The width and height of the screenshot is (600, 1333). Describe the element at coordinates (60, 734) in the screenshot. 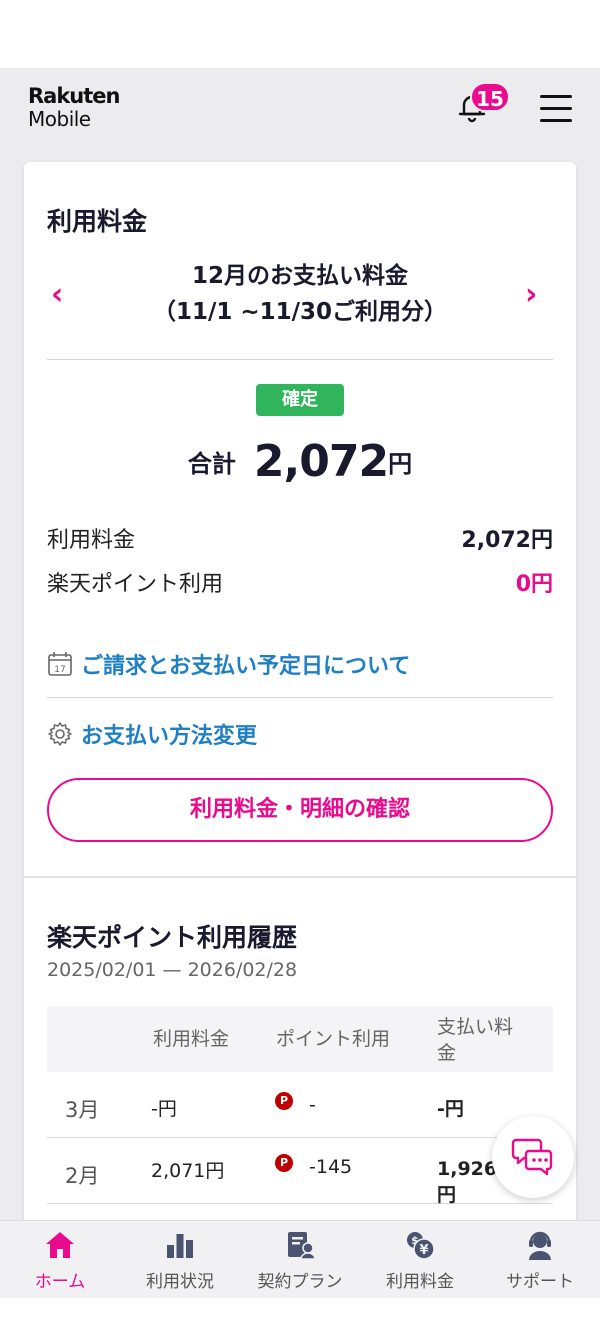

I see `gear-icon` at that location.